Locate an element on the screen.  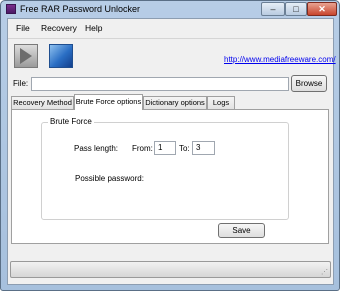
minimize-button: – is located at coordinates (273, 9).